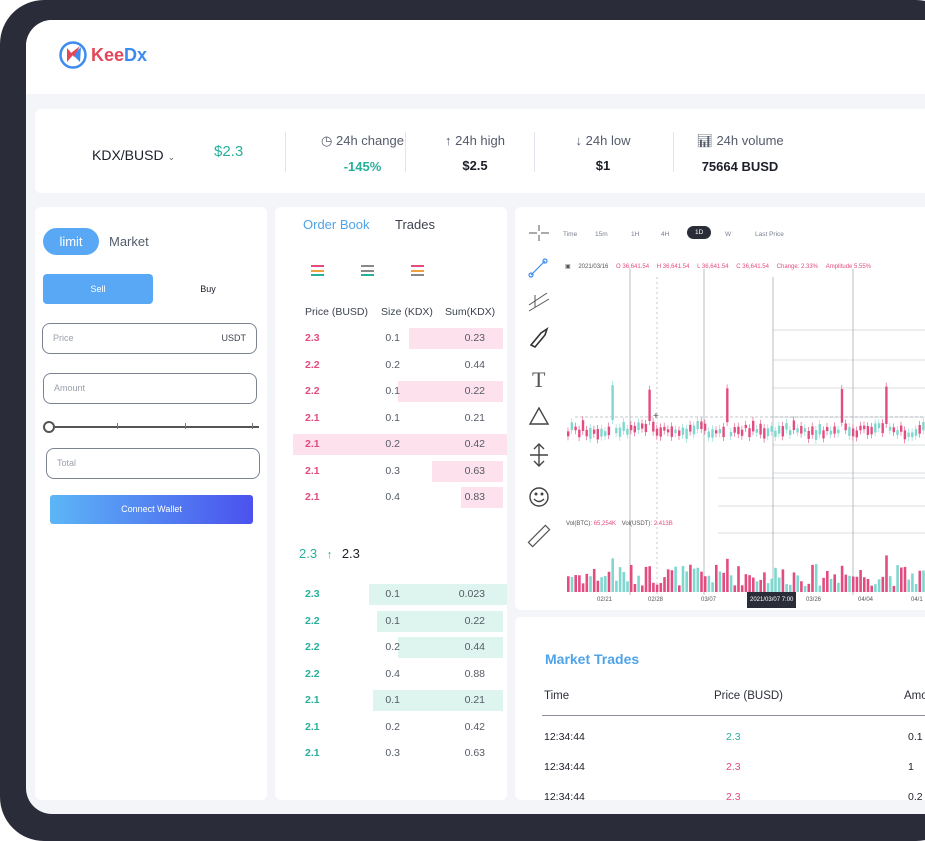  What do you see at coordinates (367, 270) in the screenshot?
I see `book-bids-icon` at bounding box center [367, 270].